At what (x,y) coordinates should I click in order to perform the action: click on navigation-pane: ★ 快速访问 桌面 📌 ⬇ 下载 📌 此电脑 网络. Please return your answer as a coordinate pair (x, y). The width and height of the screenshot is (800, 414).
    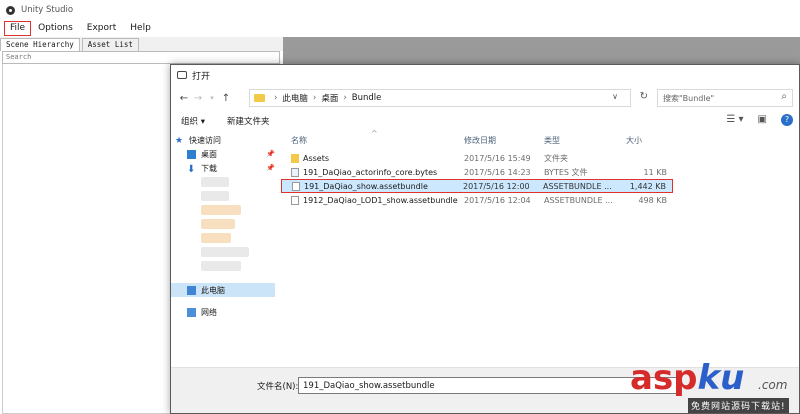
    Looking at the image, I should click on (226, 249).